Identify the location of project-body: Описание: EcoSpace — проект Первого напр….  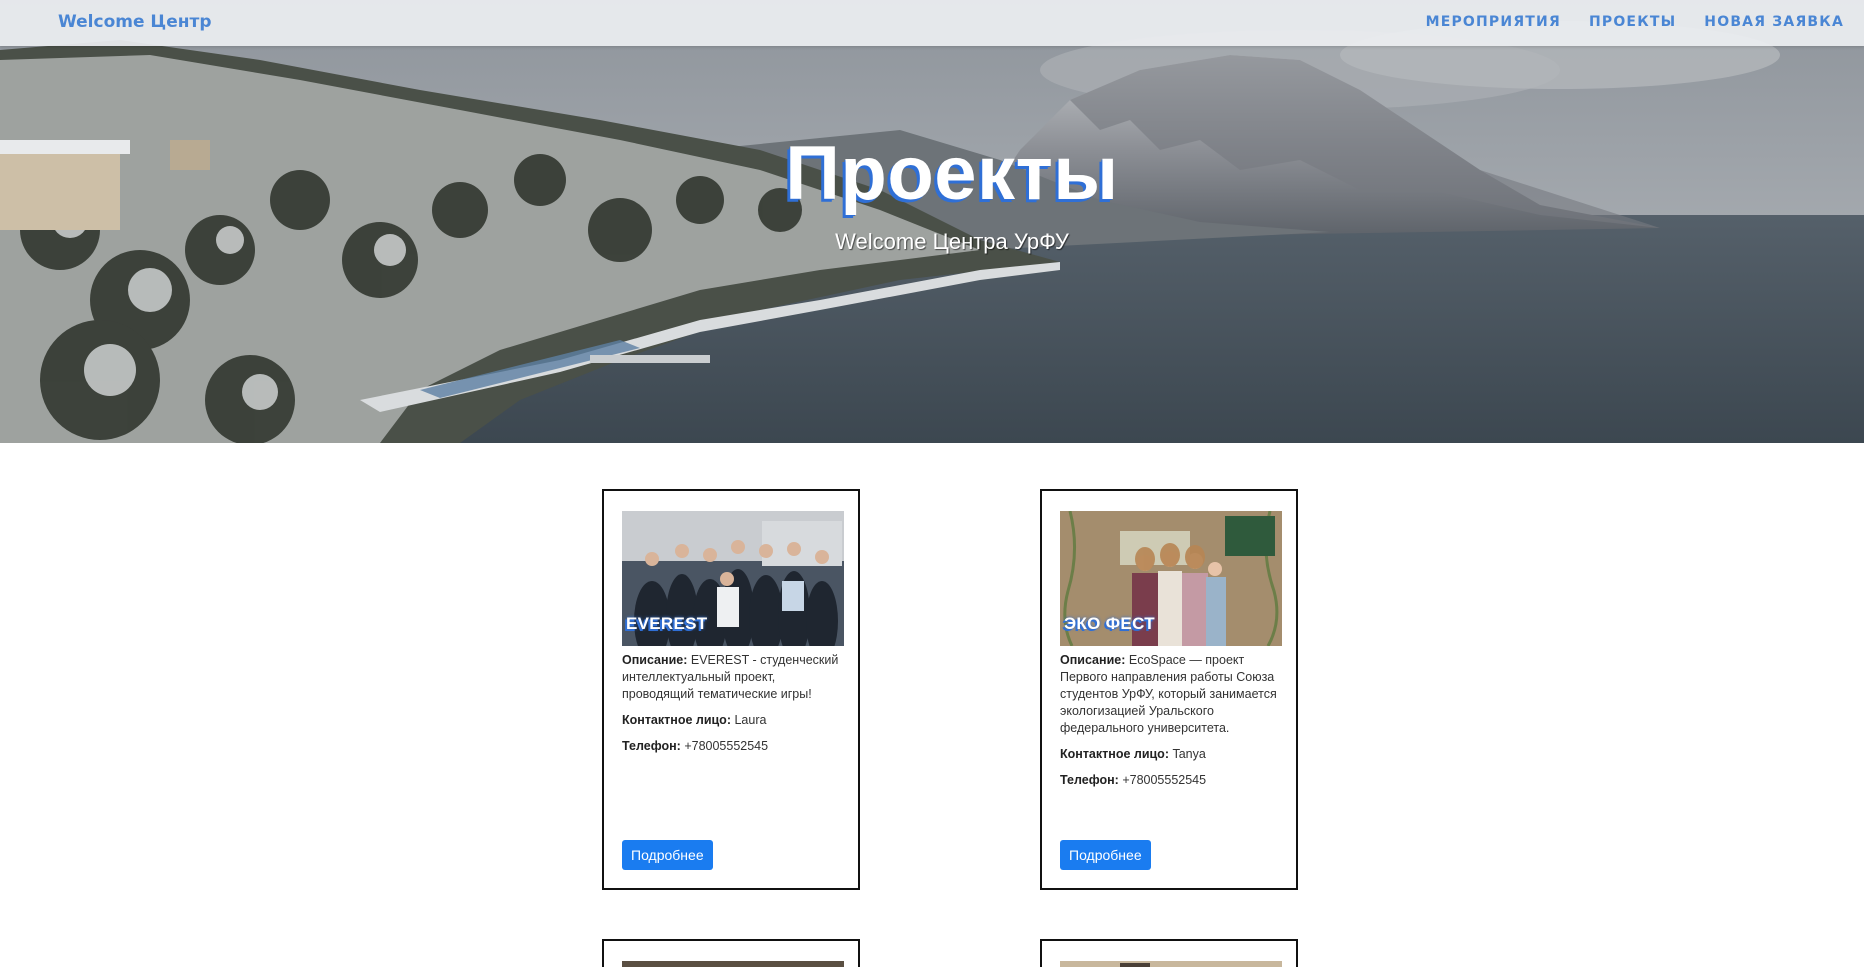
(1172, 725).